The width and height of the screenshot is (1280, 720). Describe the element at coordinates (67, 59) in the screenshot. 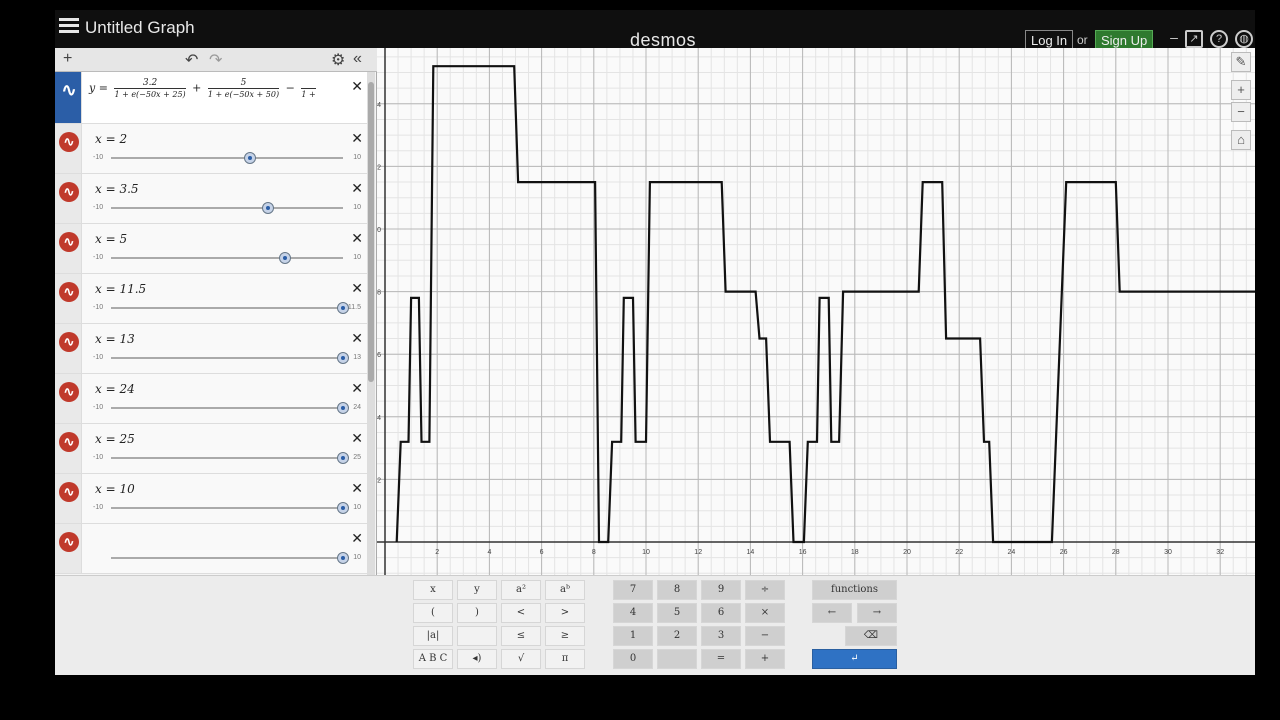

I see `add-expression-button: +` at that location.